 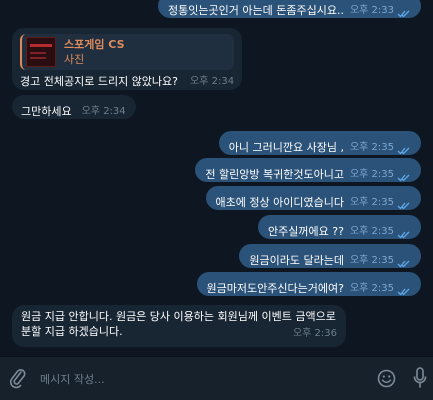 I want to click on message-time: 오후 2:36, so click(x=314, y=333).